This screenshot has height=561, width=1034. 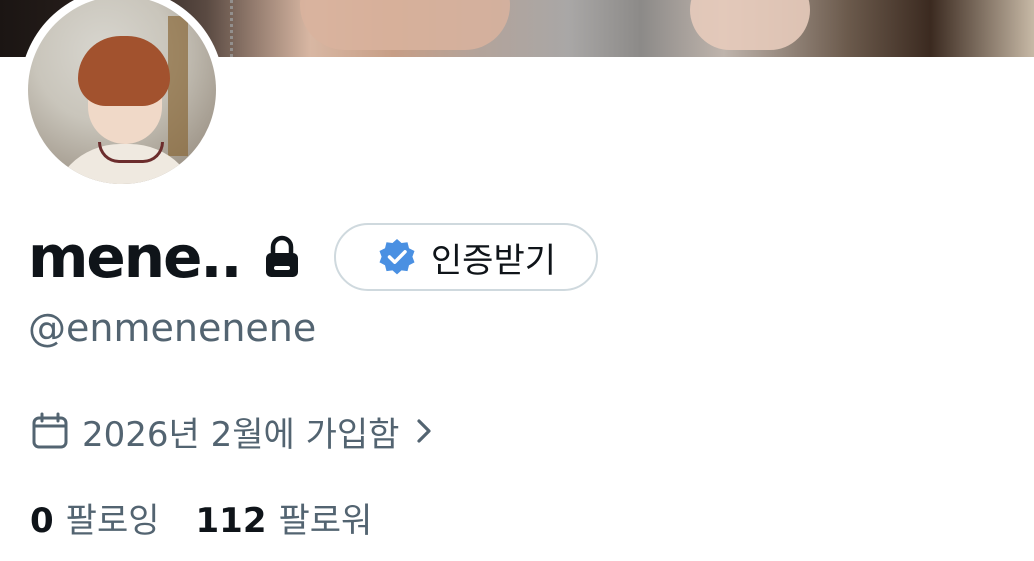 I want to click on avatar, so click(x=122, y=92).